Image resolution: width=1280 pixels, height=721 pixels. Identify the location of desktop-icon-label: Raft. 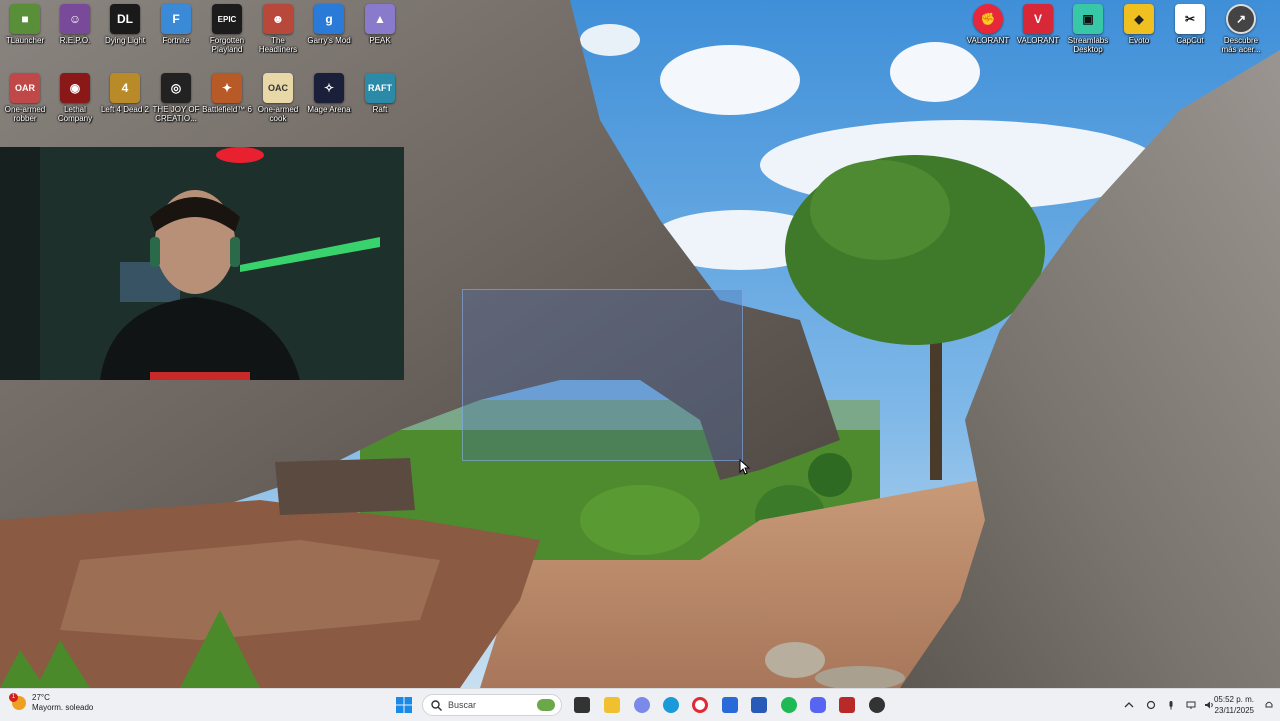
(380, 109).